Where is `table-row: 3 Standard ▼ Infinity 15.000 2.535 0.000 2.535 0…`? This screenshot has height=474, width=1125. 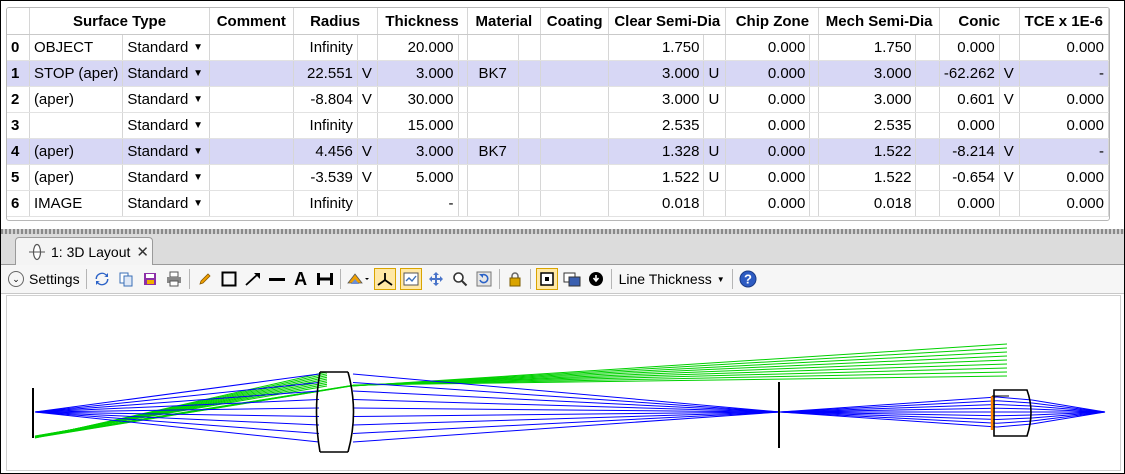
table-row: 3 Standard ▼ Infinity 15.000 2.535 0.000 2.535 0… is located at coordinates (558, 125).